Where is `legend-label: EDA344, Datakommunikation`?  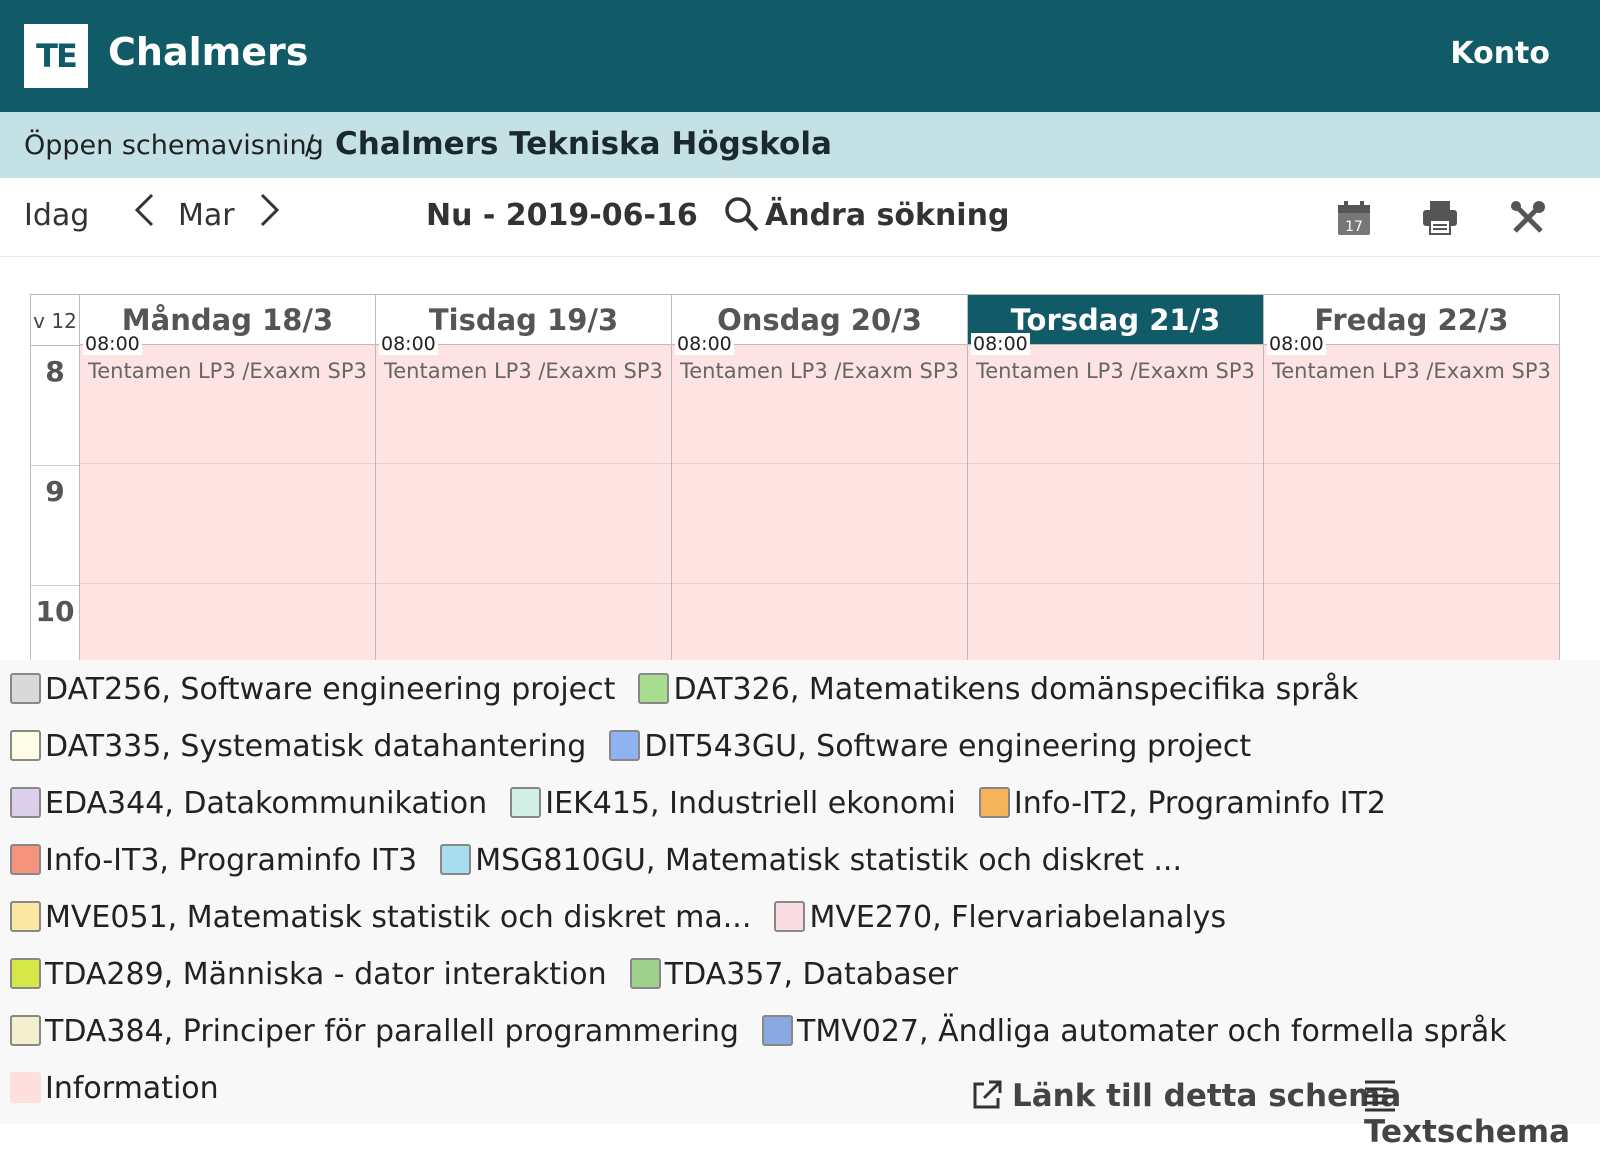
legend-label: EDA344, Datakommunikation is located at coordinates (266, 803).